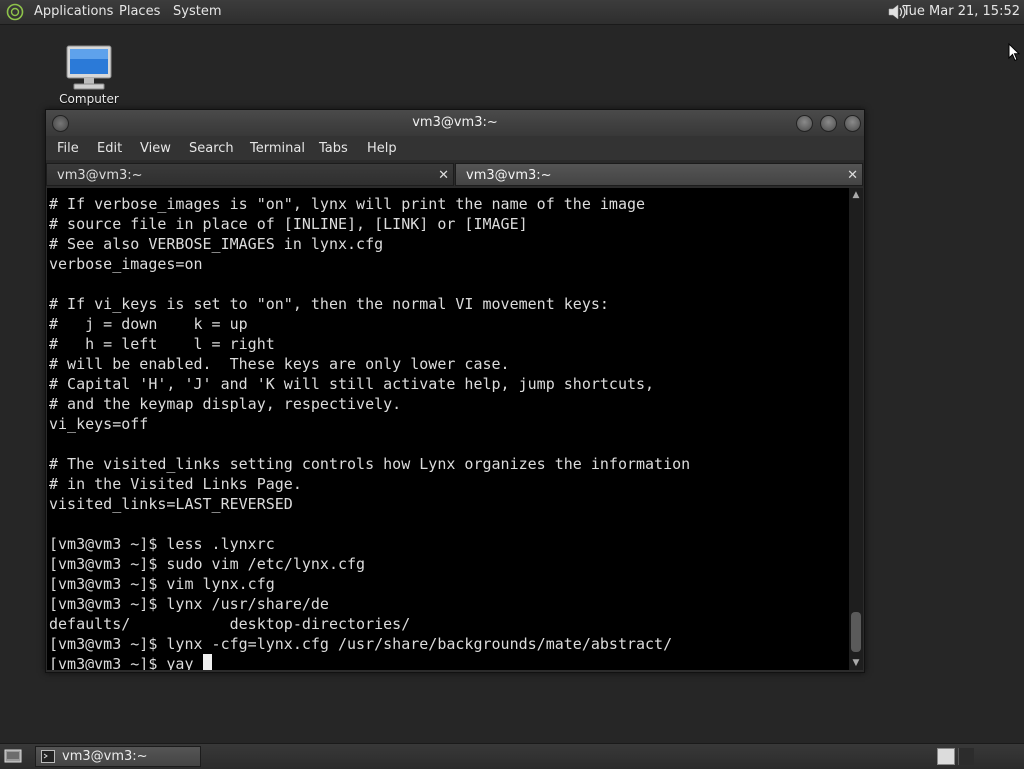  I want to click on close-button, so click(852, 123).